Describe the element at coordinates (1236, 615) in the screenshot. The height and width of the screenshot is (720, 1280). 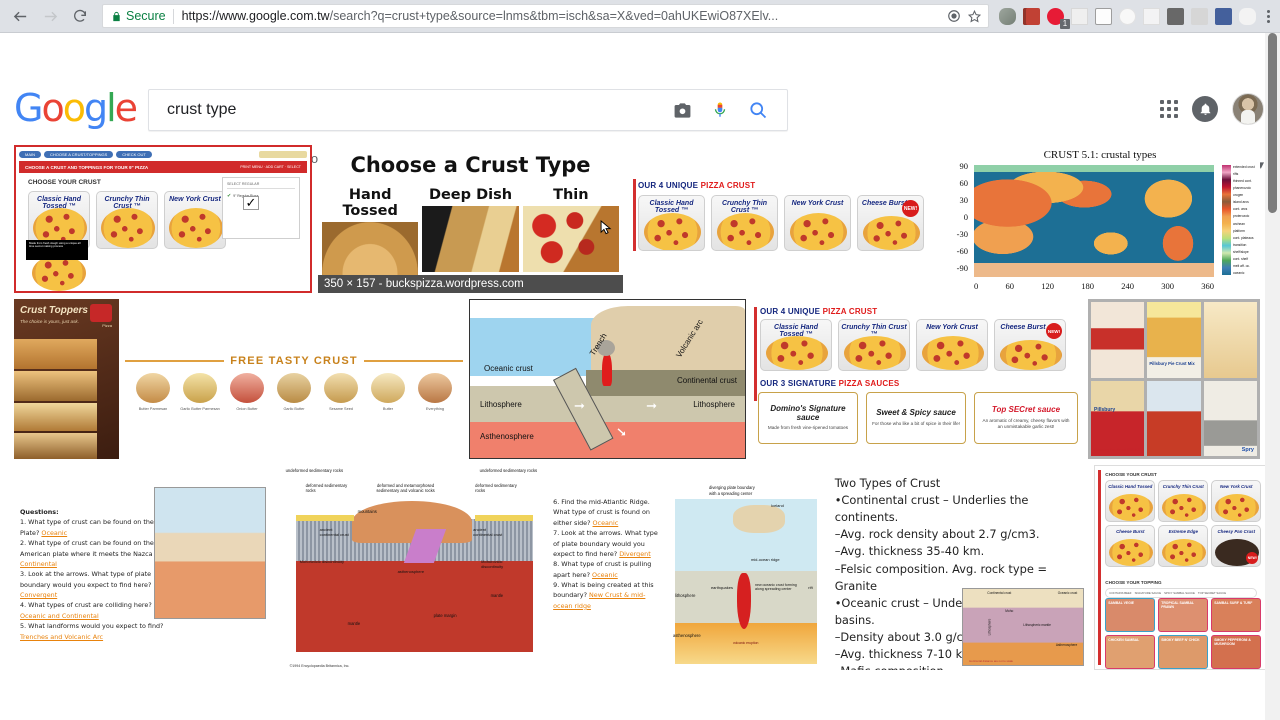
I see `topping-card-sambal-surf-turf: SAMBAL SURF & TURF` at that location.